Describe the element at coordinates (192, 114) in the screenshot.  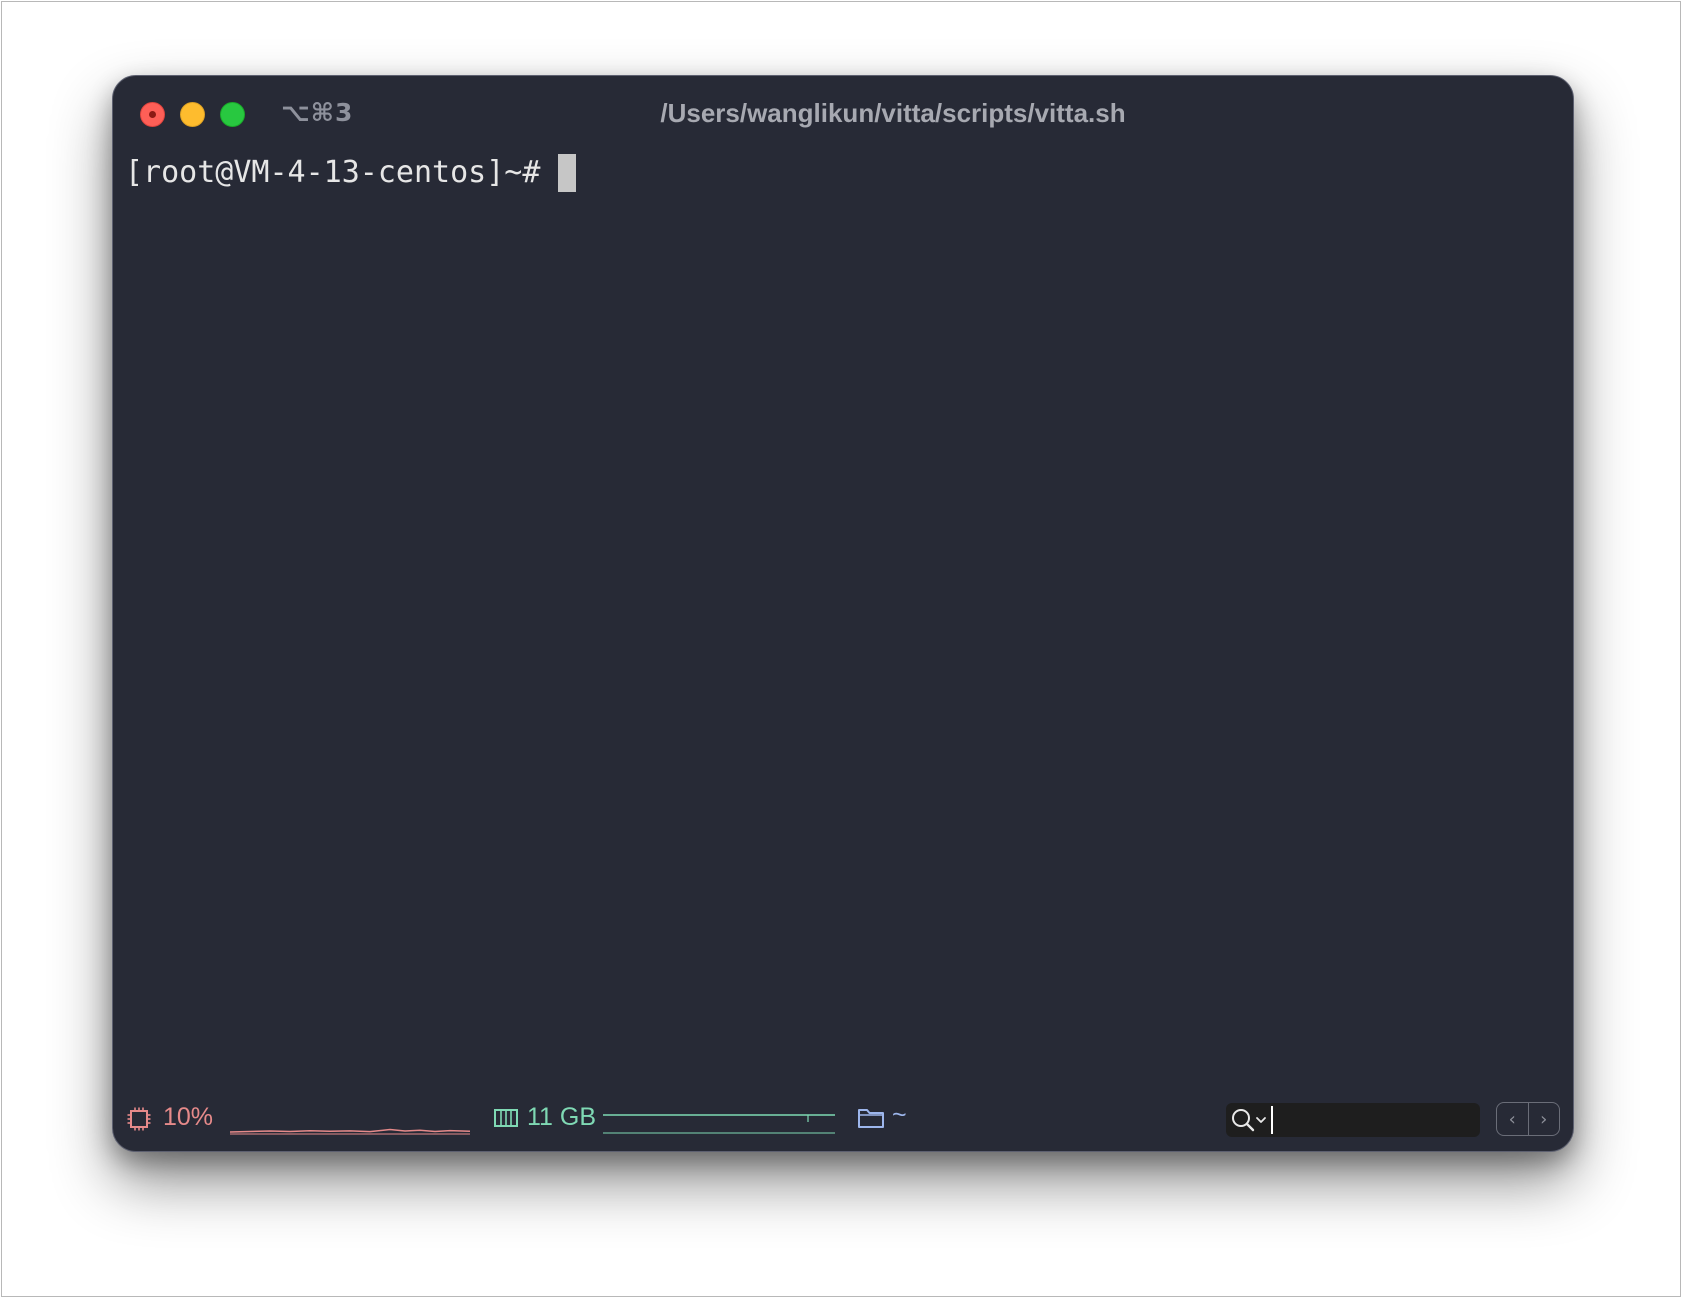
I see `minimize-button` at that location.